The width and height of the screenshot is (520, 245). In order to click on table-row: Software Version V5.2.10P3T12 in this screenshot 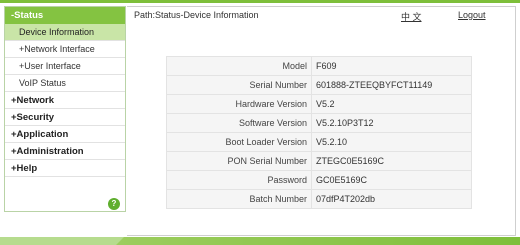, I will do `click(319, 123)`.